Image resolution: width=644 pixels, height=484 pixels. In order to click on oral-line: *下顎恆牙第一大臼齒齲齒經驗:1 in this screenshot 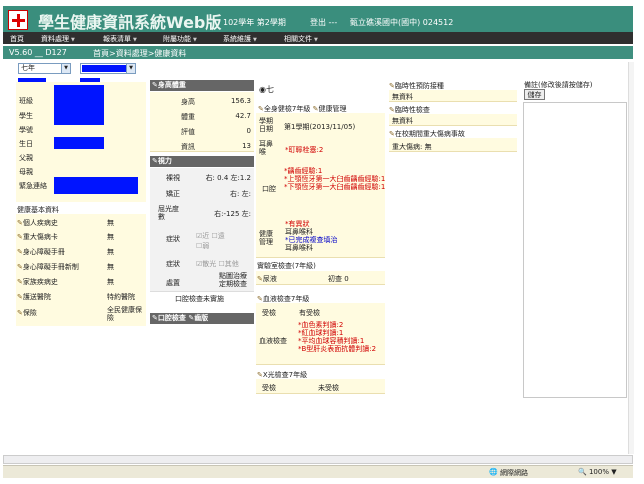, I will do `click(335, 187)`.